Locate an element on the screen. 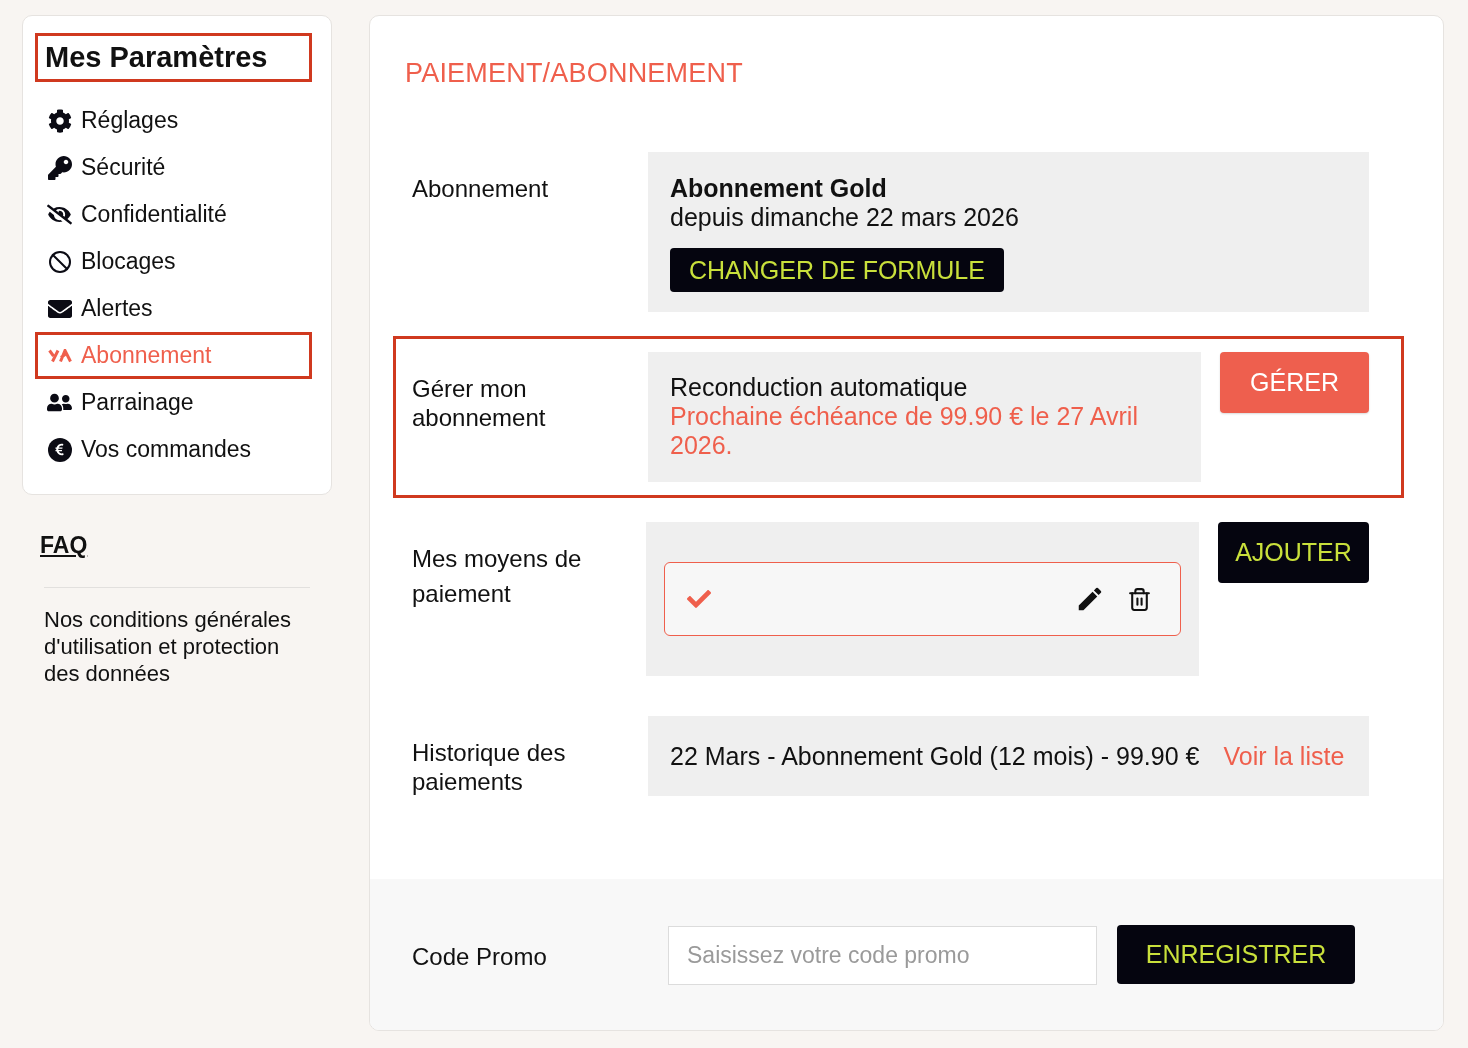 The height and width of the screenshot is (1048, 1468). promo-label: Code Promo is located at coordinates (479, 956).